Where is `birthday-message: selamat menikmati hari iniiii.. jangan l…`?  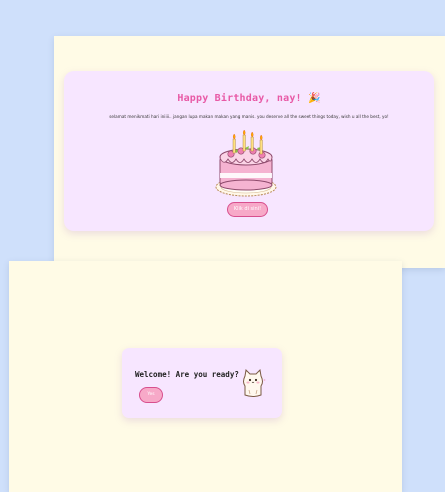 birthday-message: selamat menikmati hari iniiii.. jangan l… is located at coordinates (249, 116).